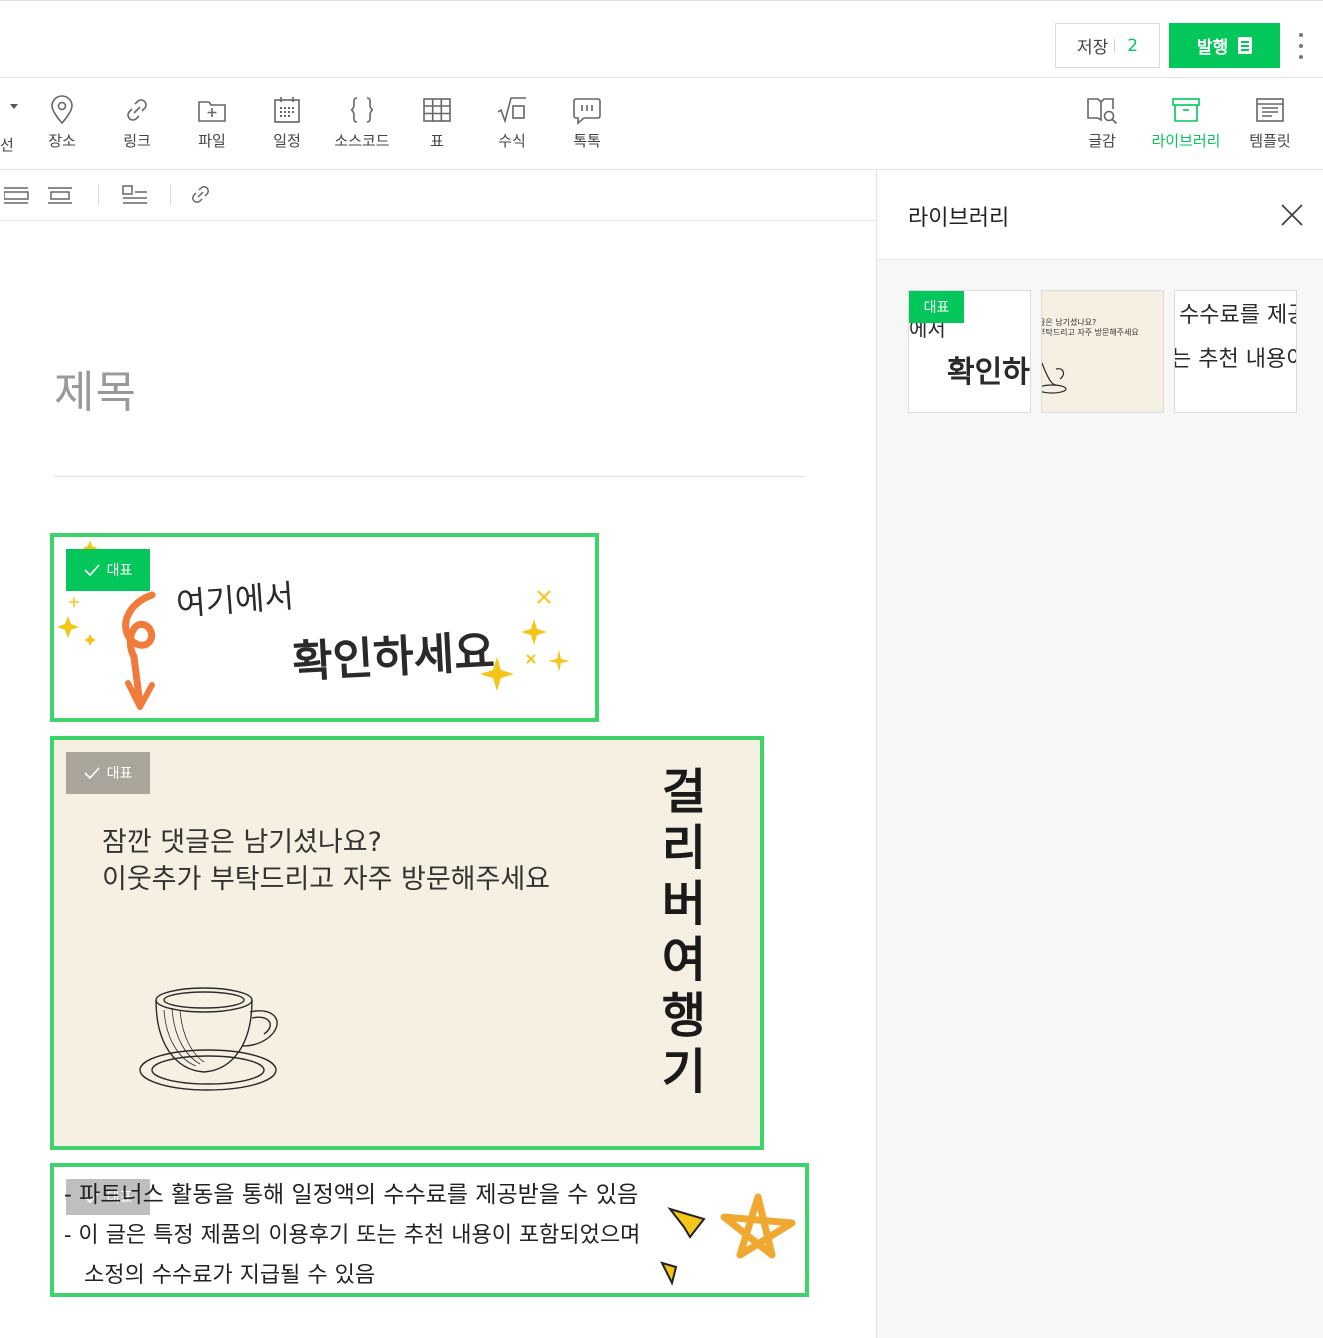 The width and height of the screenshot is (1323, 1338). I want to click on publish-button: 발행, so click(1224, 45).